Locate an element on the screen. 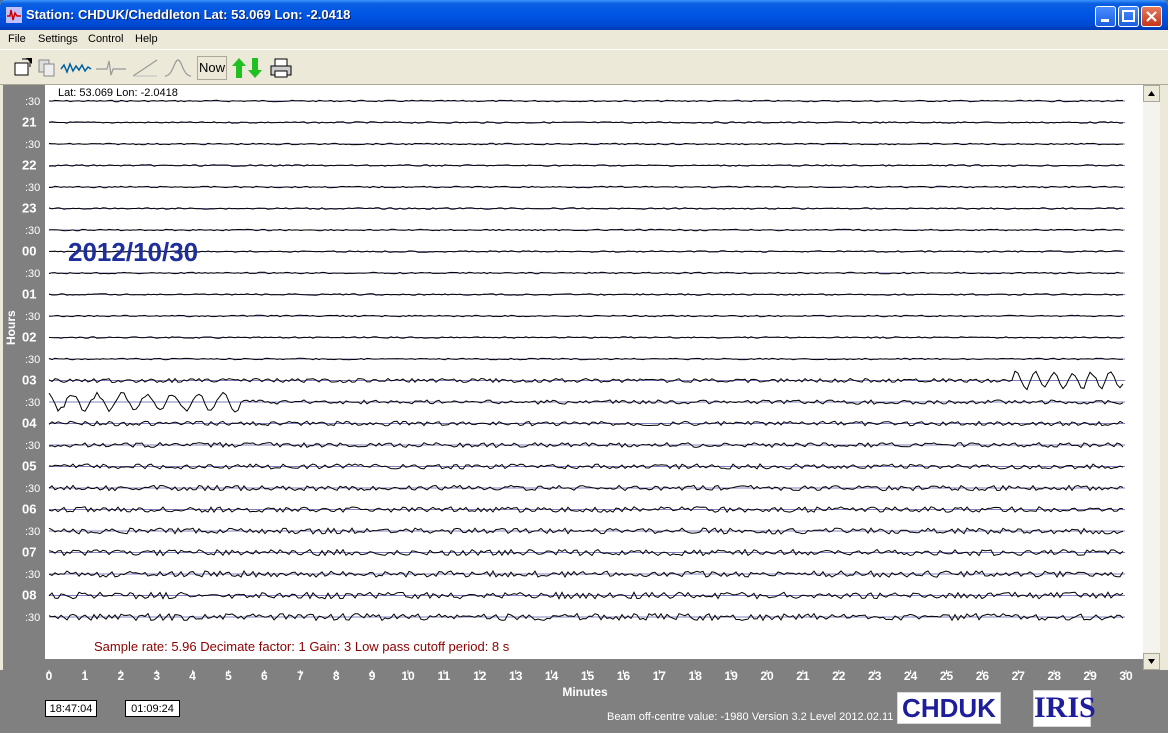 The width and height of the screenshot is (1168, 733). pulse-button is located at coordinates (178, 68).